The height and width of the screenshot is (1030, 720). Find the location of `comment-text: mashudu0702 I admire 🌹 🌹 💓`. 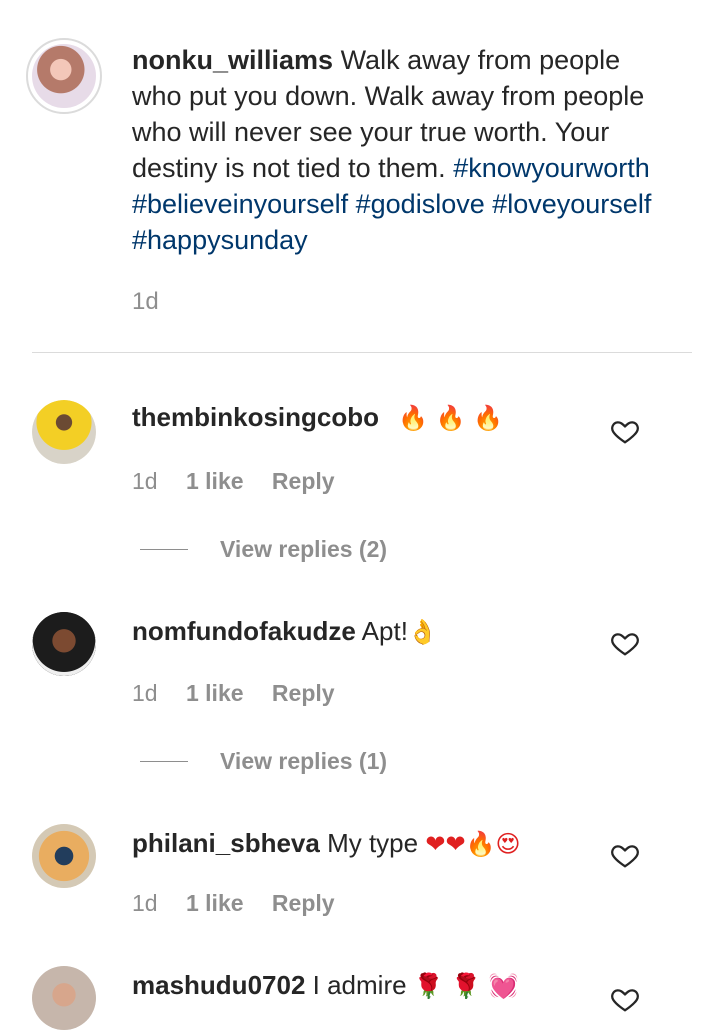

comment-text: mashudu0702 I admire 🌹 🌹 💓 is located at coordinates (325, 985).